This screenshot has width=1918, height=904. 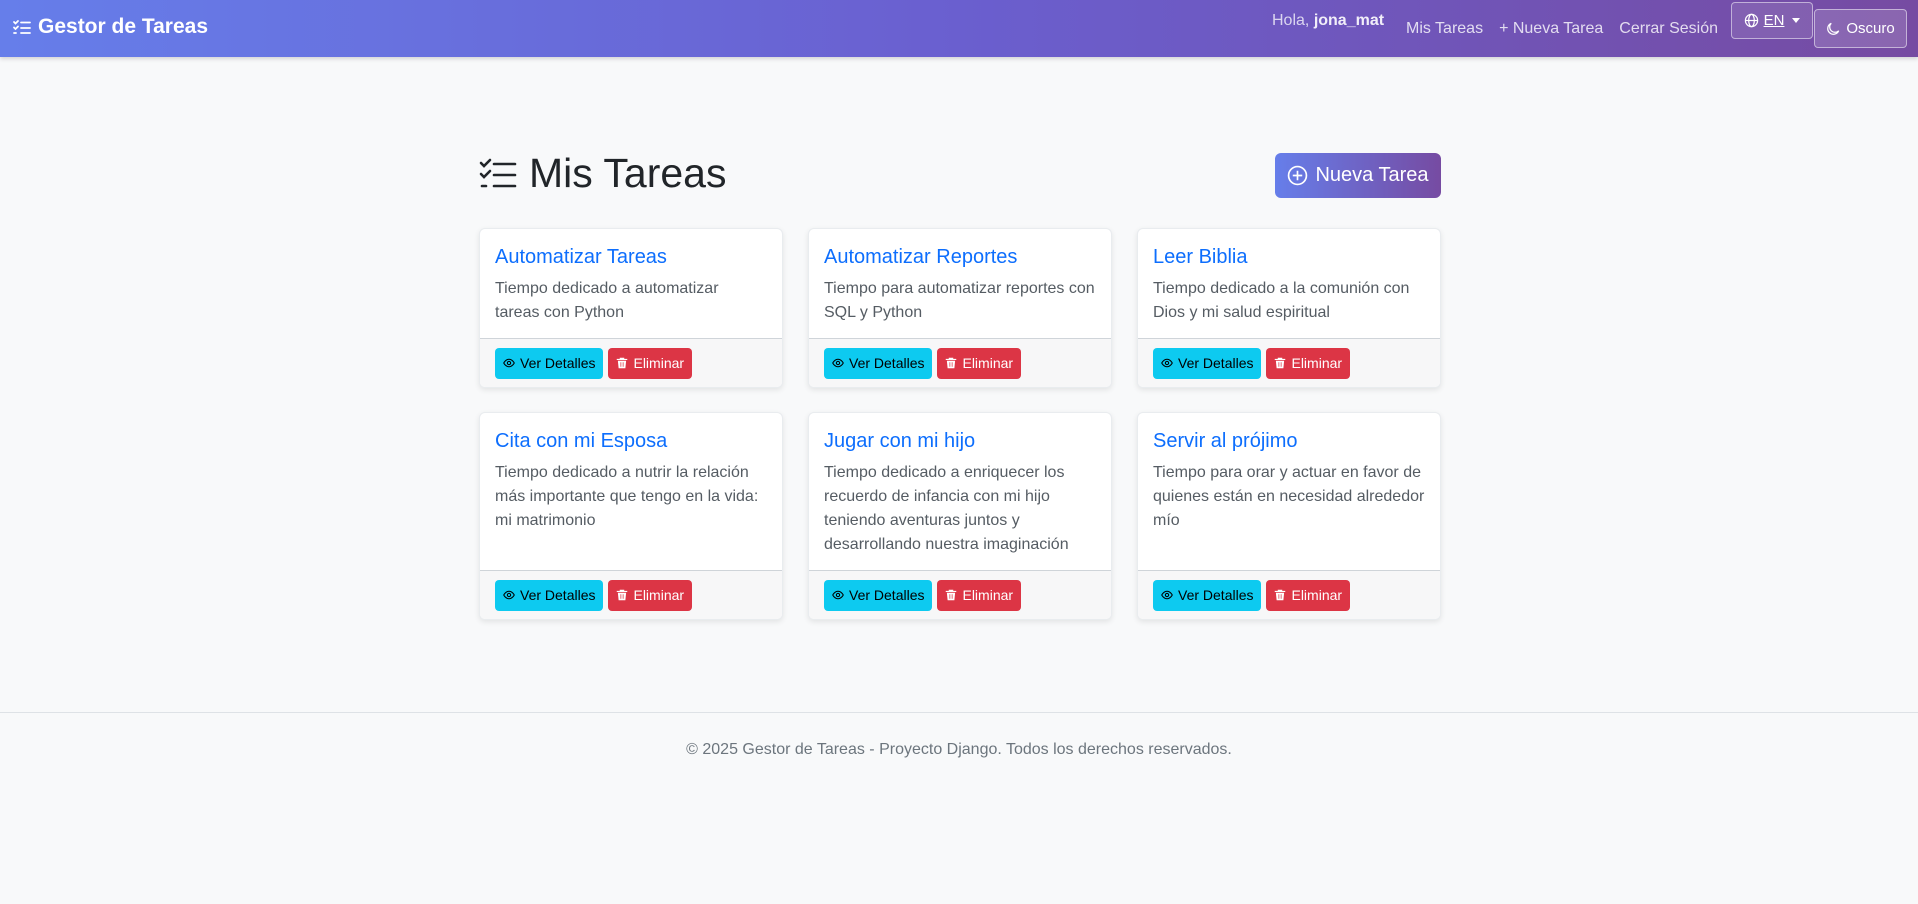 I want to click on user-greeting: Hola, jona_mat, so click(x=1328, y=21).